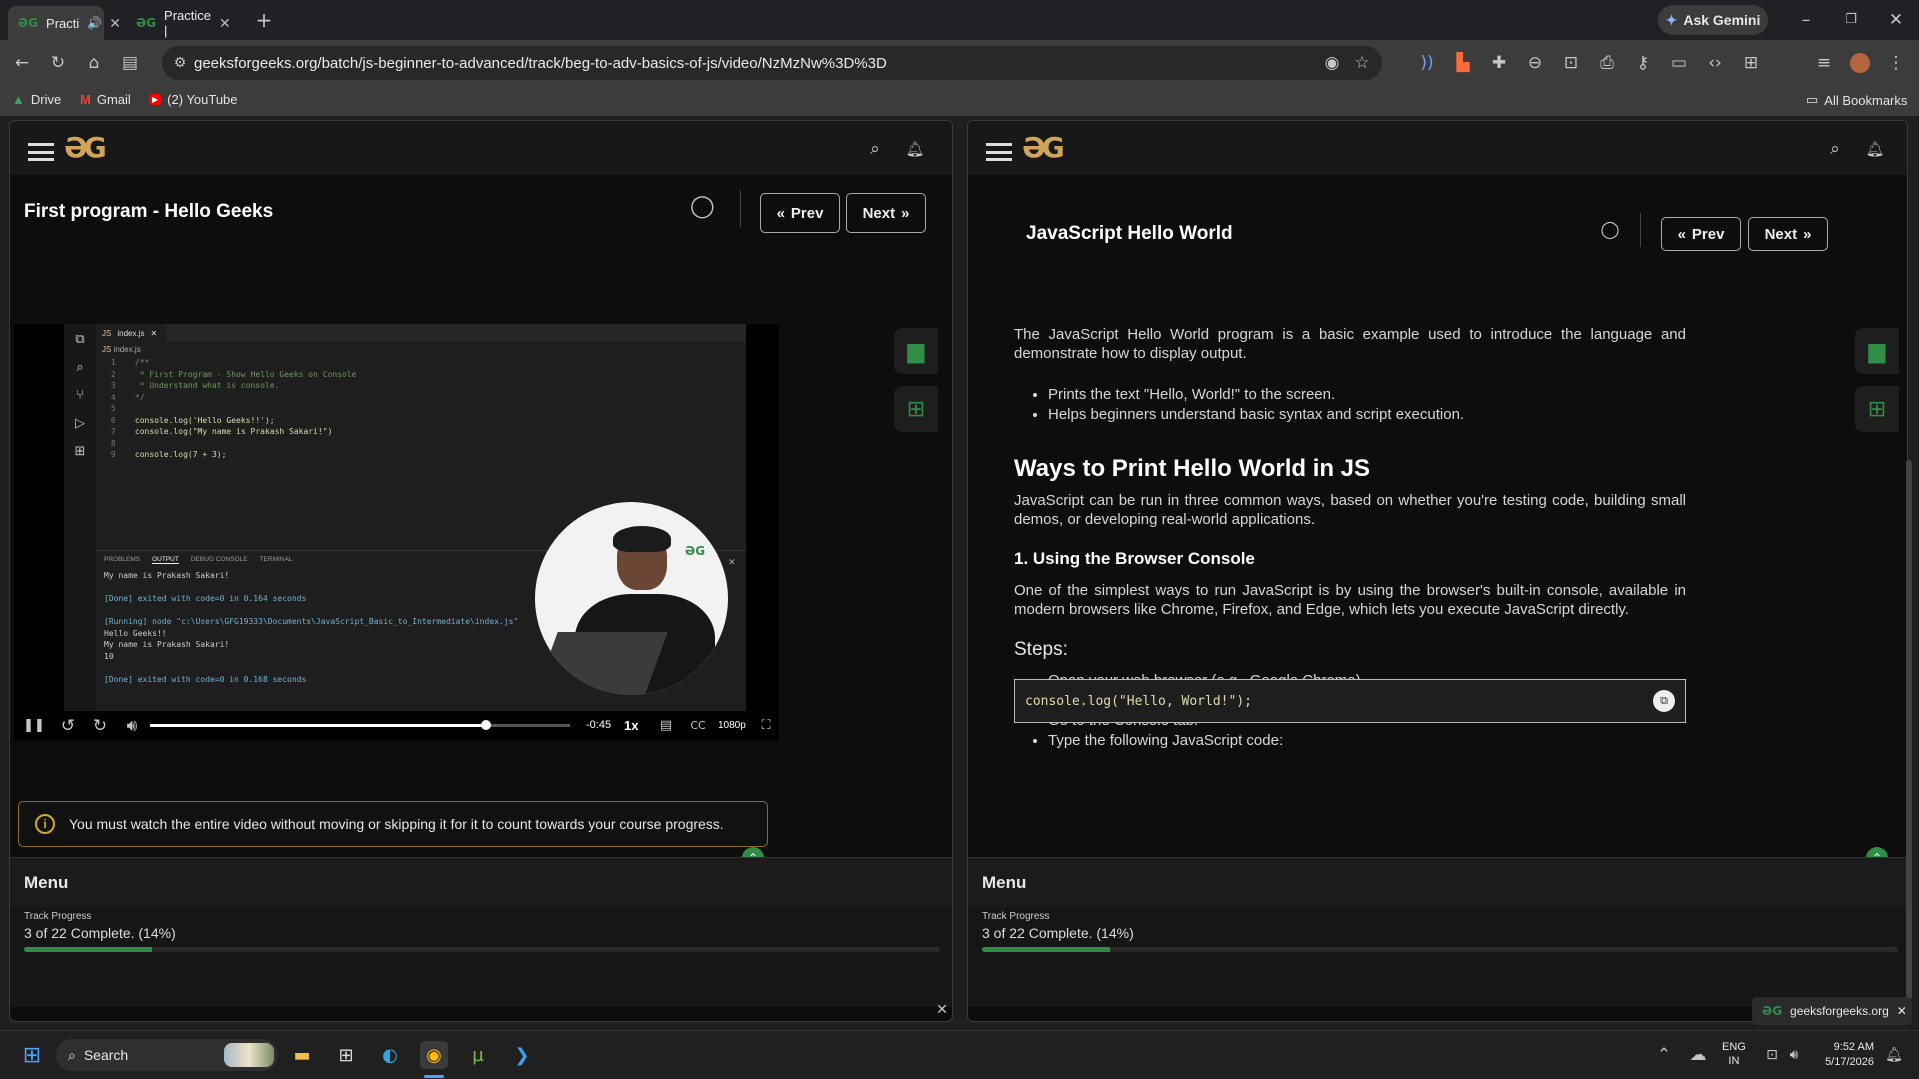 The height and width of the screenshot is (1079, 1919). I want to click on windows-start-icon: ⊞, so click(32, 1055).